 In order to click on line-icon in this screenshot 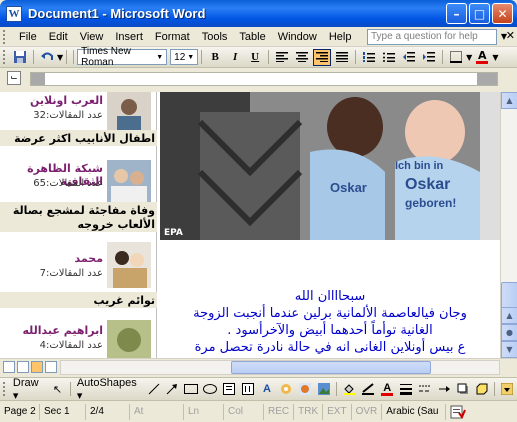, I will do `click(153, 389)`.